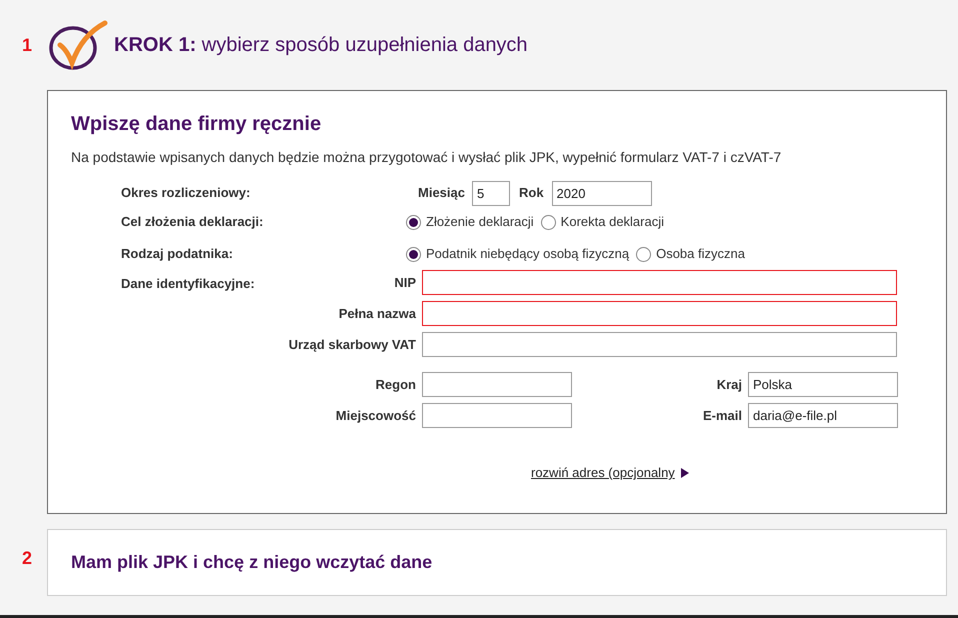 This screenshot has width=958, height=618. What do you see at coordinates (426, 157) in the screenshot?
I see `card-description: Na podstawie wpisanych danych będzie można przygotować i wysłać plik JPK, wypełnić formularz VAT-7 i czVAT-7` at bounding box center [426, 157].